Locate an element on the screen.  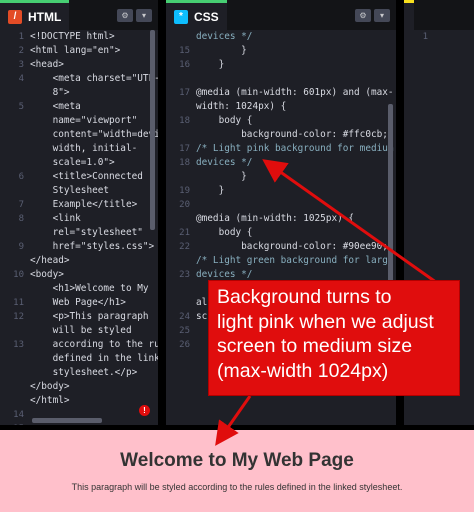
arrow-to-preview is located at coordinates (233, 420).